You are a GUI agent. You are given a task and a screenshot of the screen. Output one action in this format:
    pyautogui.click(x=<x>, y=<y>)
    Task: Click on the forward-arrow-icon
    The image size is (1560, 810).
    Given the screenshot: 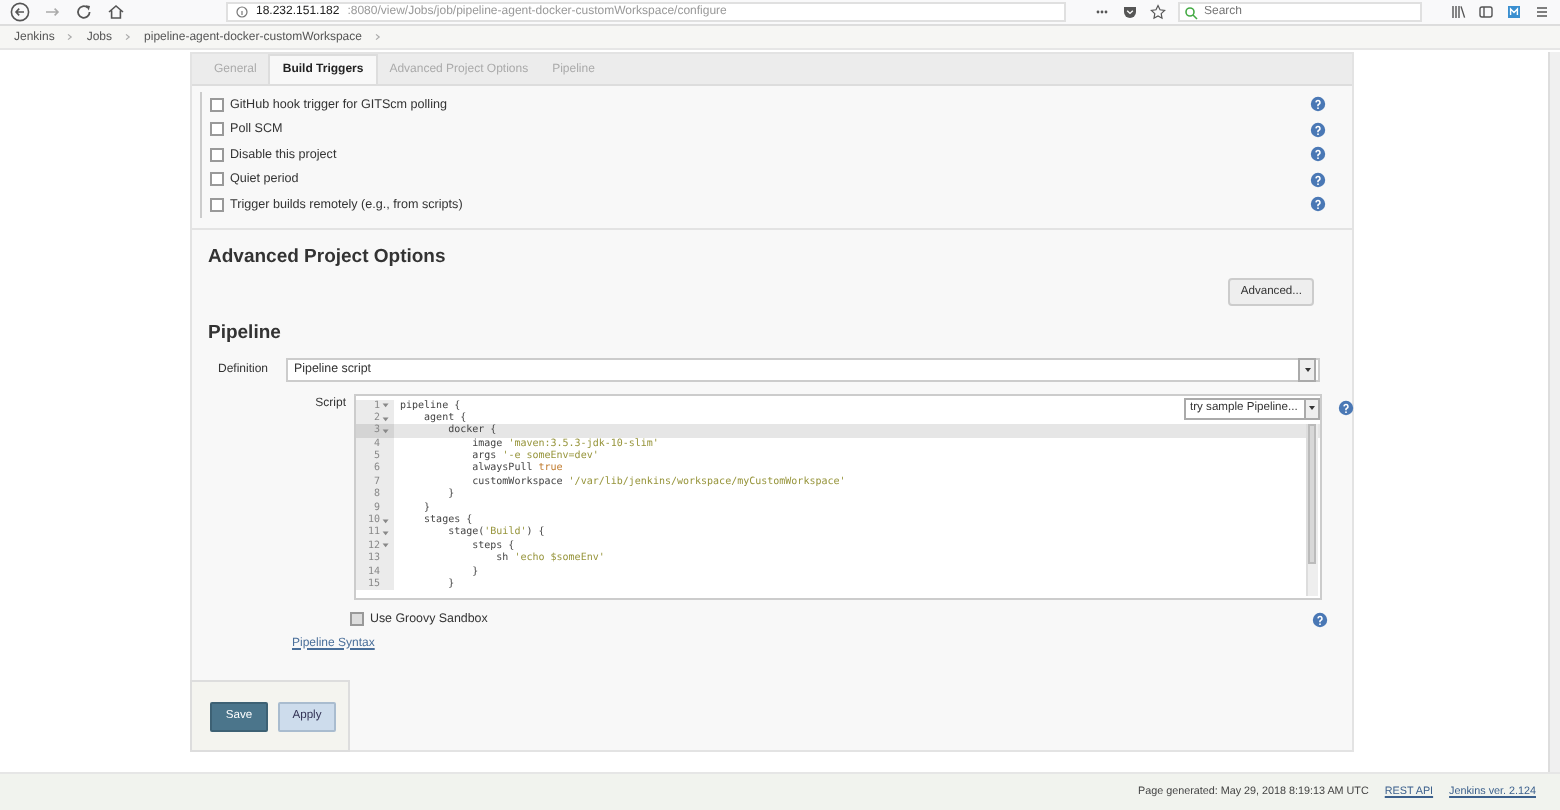 What is the action you would take?
    pyautogui.click(x=52, y=12)
    